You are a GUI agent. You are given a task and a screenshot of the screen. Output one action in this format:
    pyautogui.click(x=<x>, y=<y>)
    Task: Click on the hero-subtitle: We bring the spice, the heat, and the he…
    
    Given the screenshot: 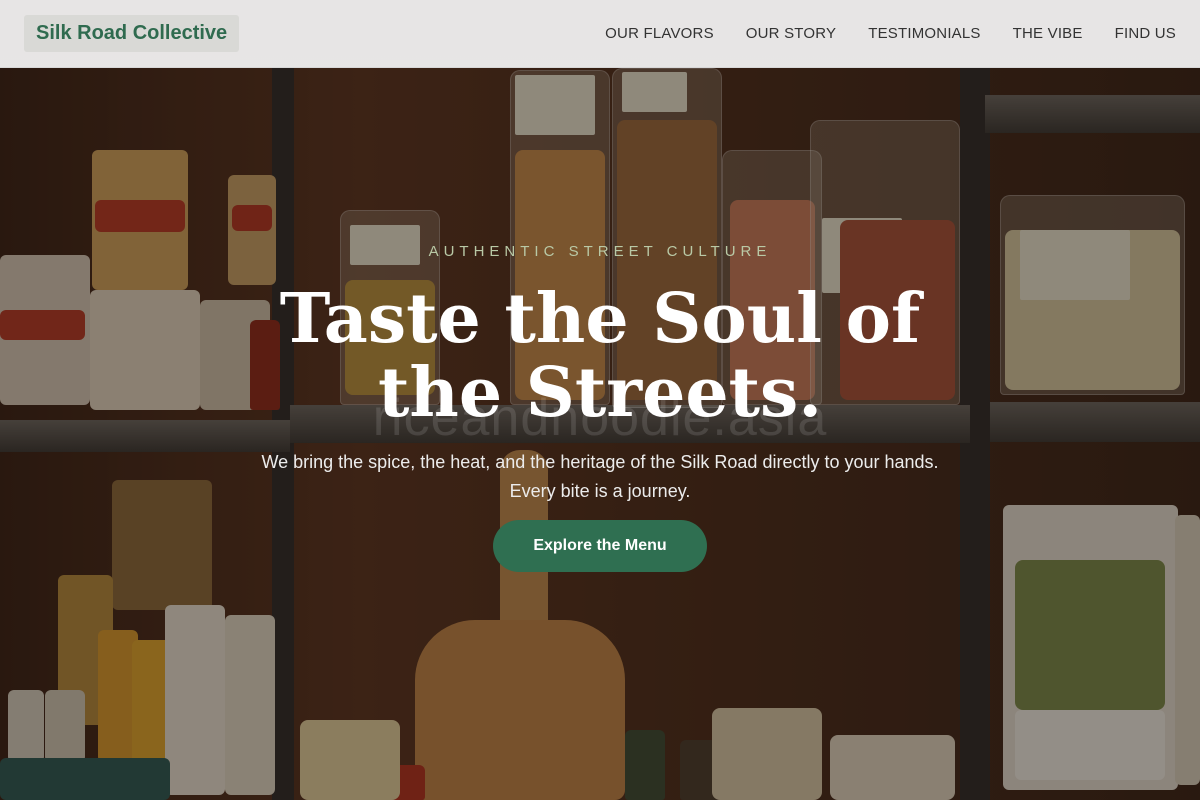 What is the action you would take?
    pyautogui.click(x=600, y=476)
    